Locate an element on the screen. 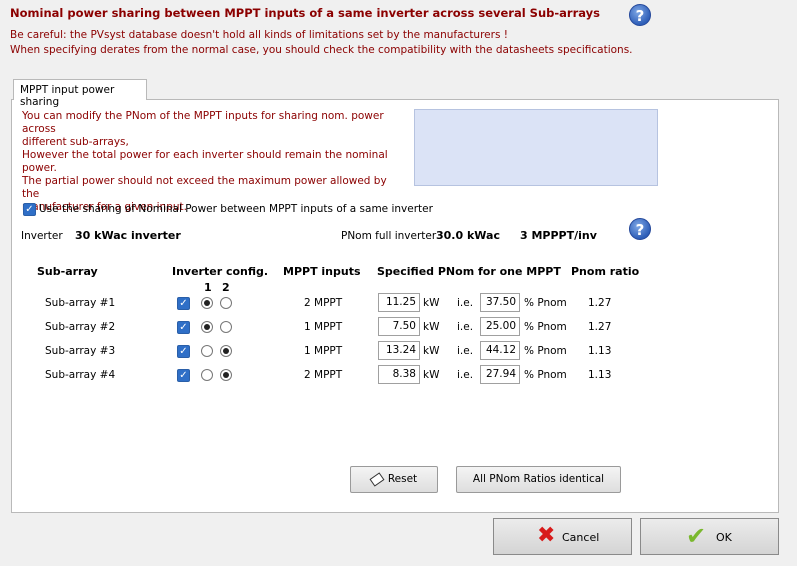 The height and width of the screenshot is (566, 797). col-header-mppt: MPPT inputs is located at coordinates (322, 271).